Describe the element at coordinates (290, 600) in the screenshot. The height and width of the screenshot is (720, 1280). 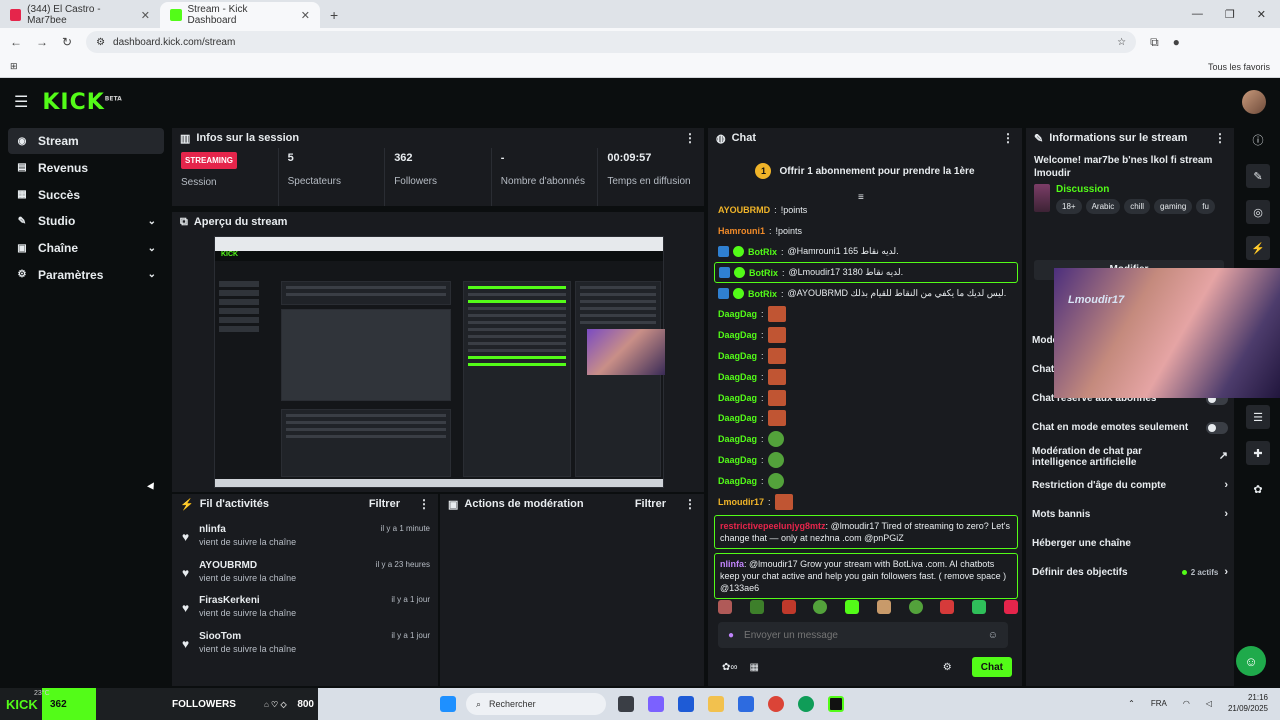
I see `follower-name: FirasKerkeni` at that location.